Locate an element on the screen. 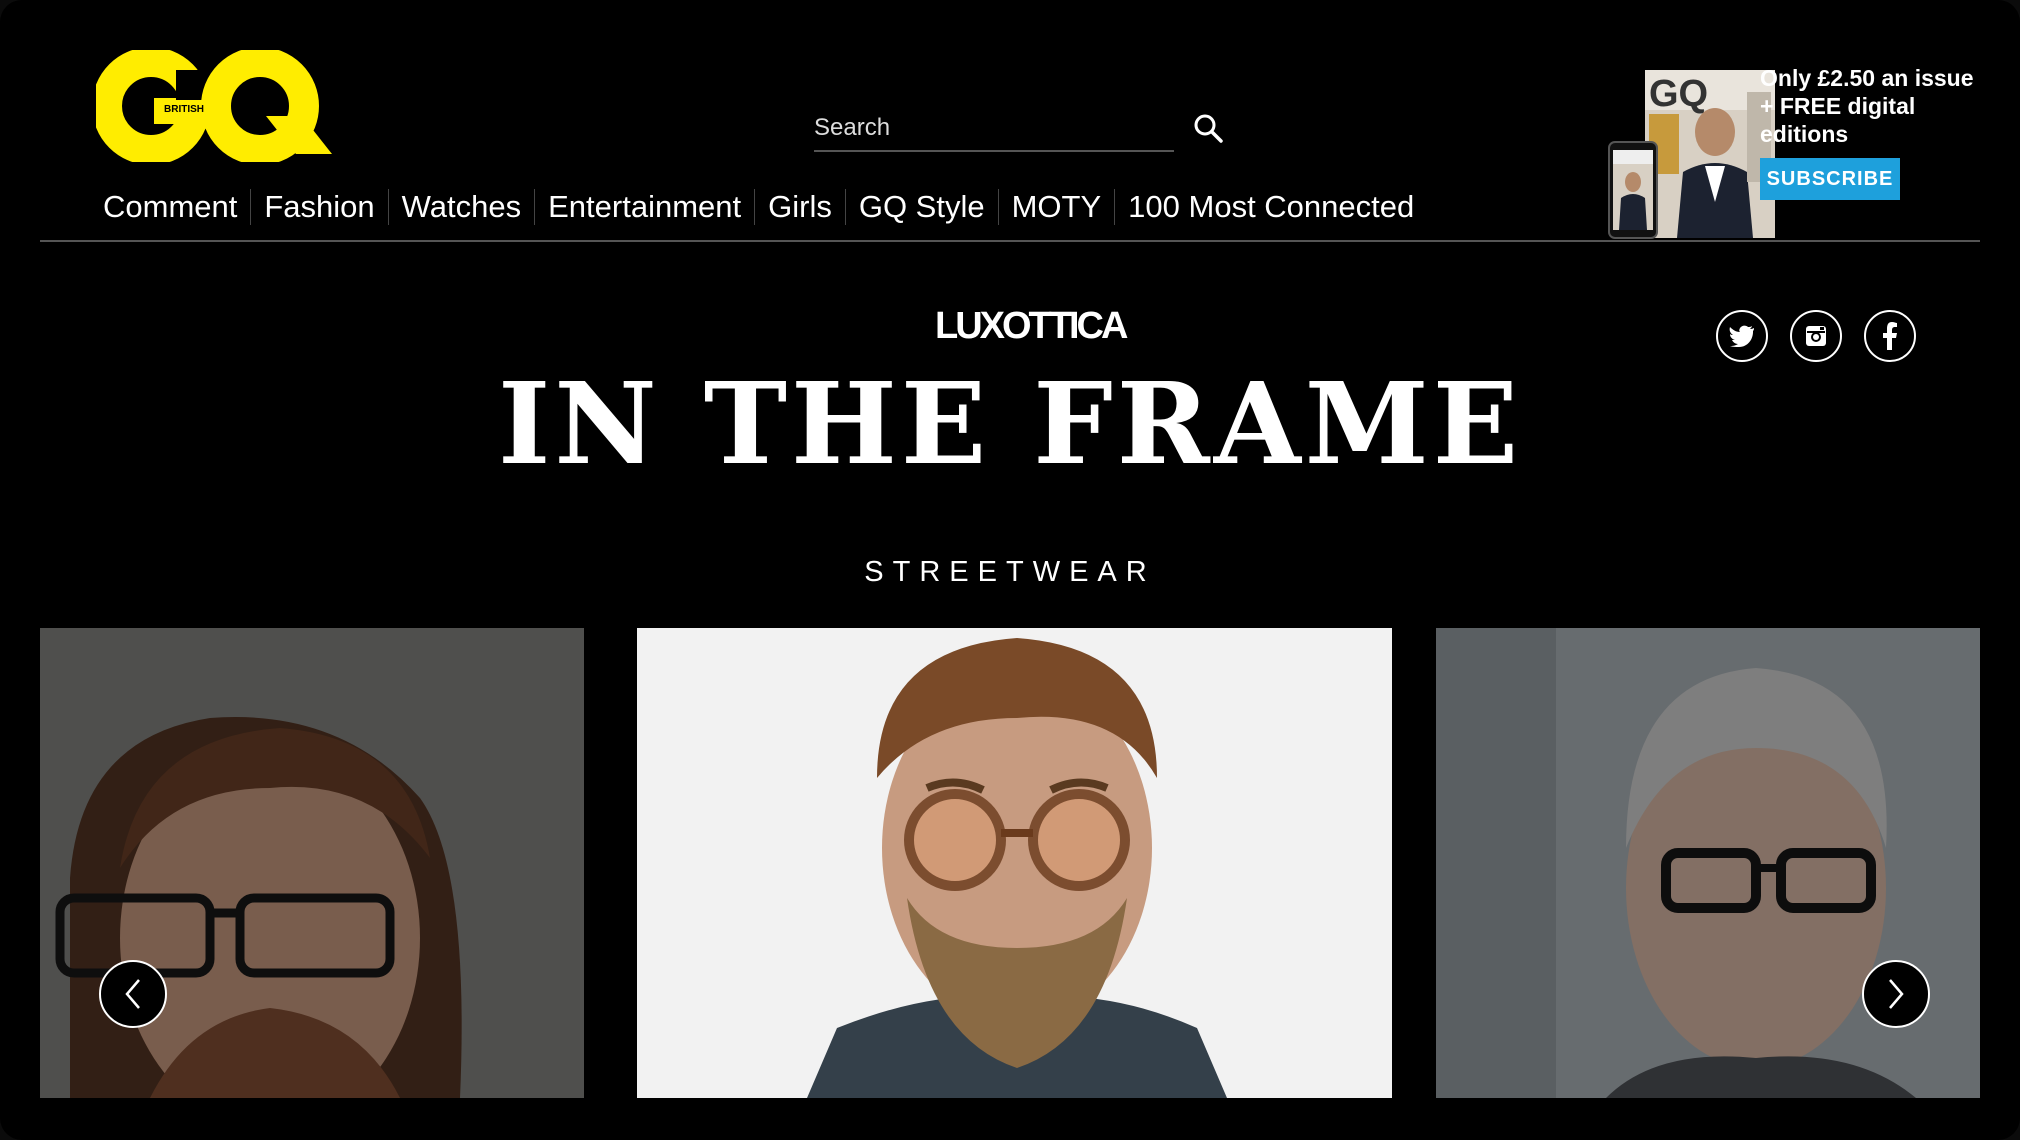 The image size is (2020, 1140). chevron-left-icon is located at coordinates (132, 994).